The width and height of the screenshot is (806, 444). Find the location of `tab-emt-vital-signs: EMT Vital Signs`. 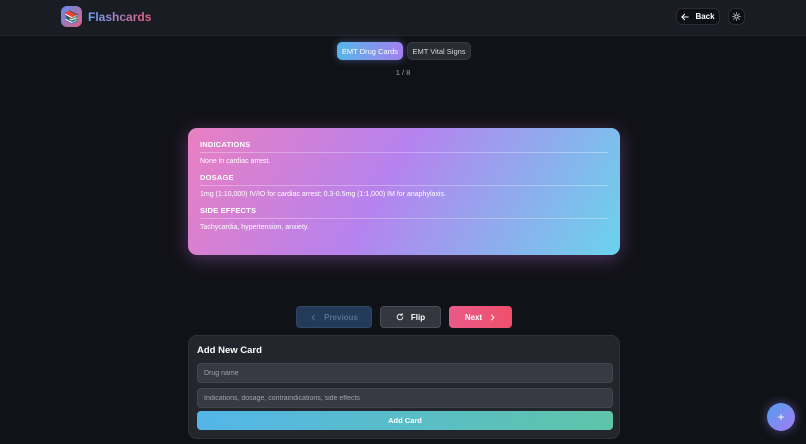

tab-emt-vital-signs: EMT Vital Signs is located at coordinates (439, 51).